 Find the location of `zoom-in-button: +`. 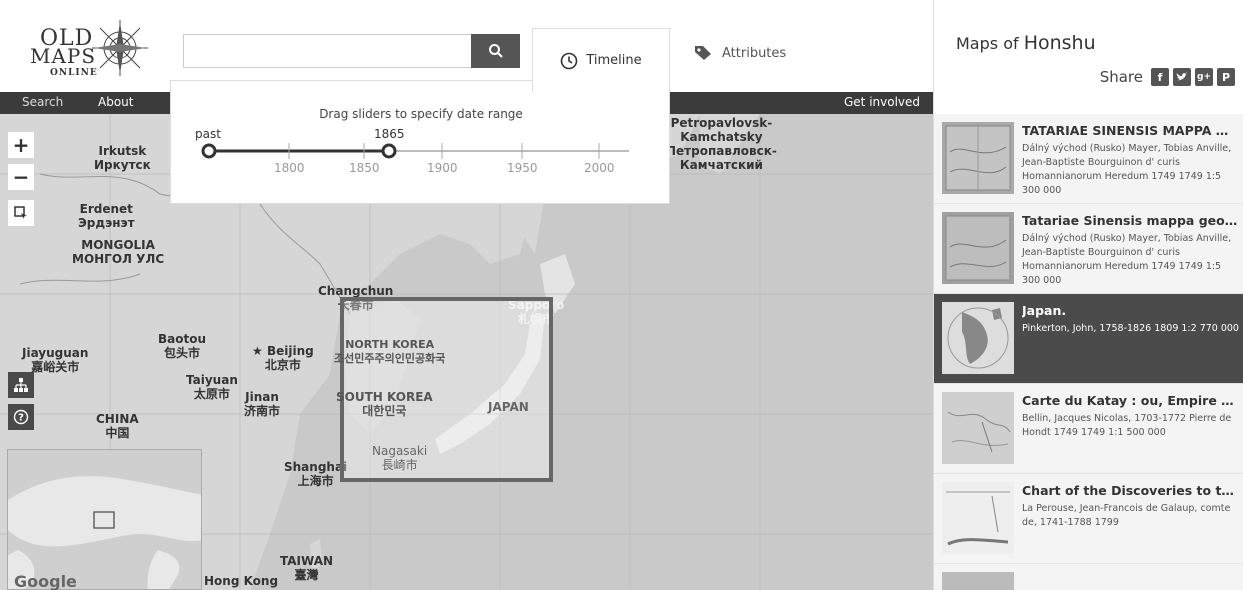

zoom-in-button: + is located at coordinates (21, 145).